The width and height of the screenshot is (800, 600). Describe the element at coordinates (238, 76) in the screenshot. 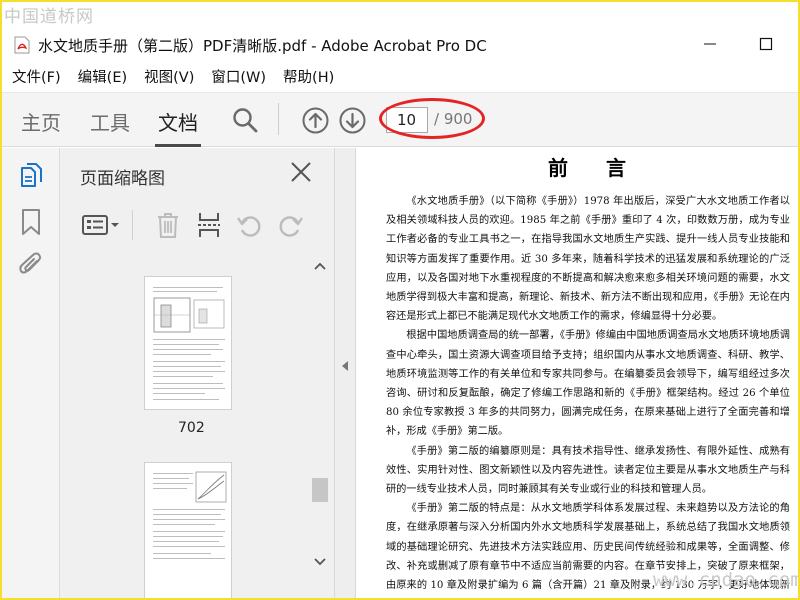

I see `menu-window: 窗口(W)` at that location.